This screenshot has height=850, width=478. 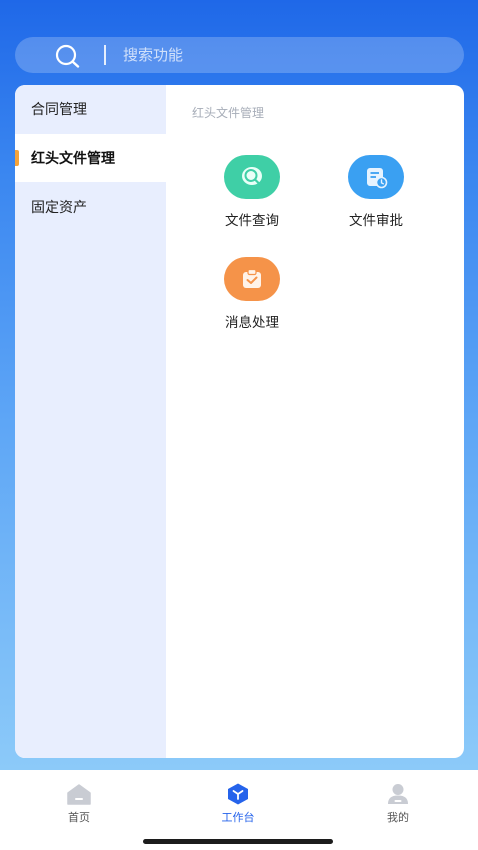 What do you see at coordinates (376, 177) in the screenshot?
I see `document-clock-icon` at bounding box center [376, 177].